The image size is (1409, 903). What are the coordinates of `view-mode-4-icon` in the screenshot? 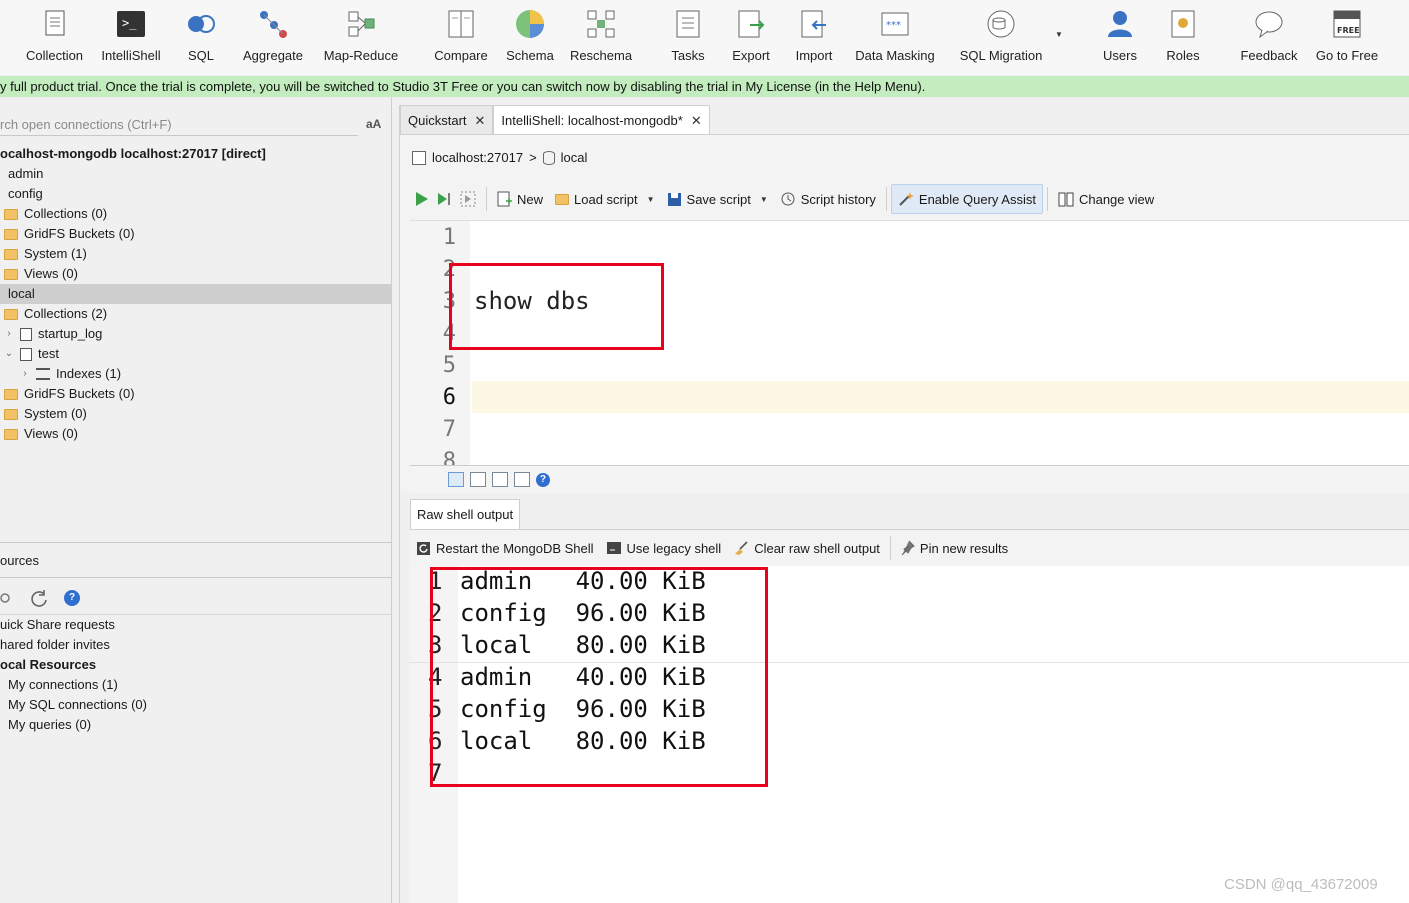 It's located at (522, 479).